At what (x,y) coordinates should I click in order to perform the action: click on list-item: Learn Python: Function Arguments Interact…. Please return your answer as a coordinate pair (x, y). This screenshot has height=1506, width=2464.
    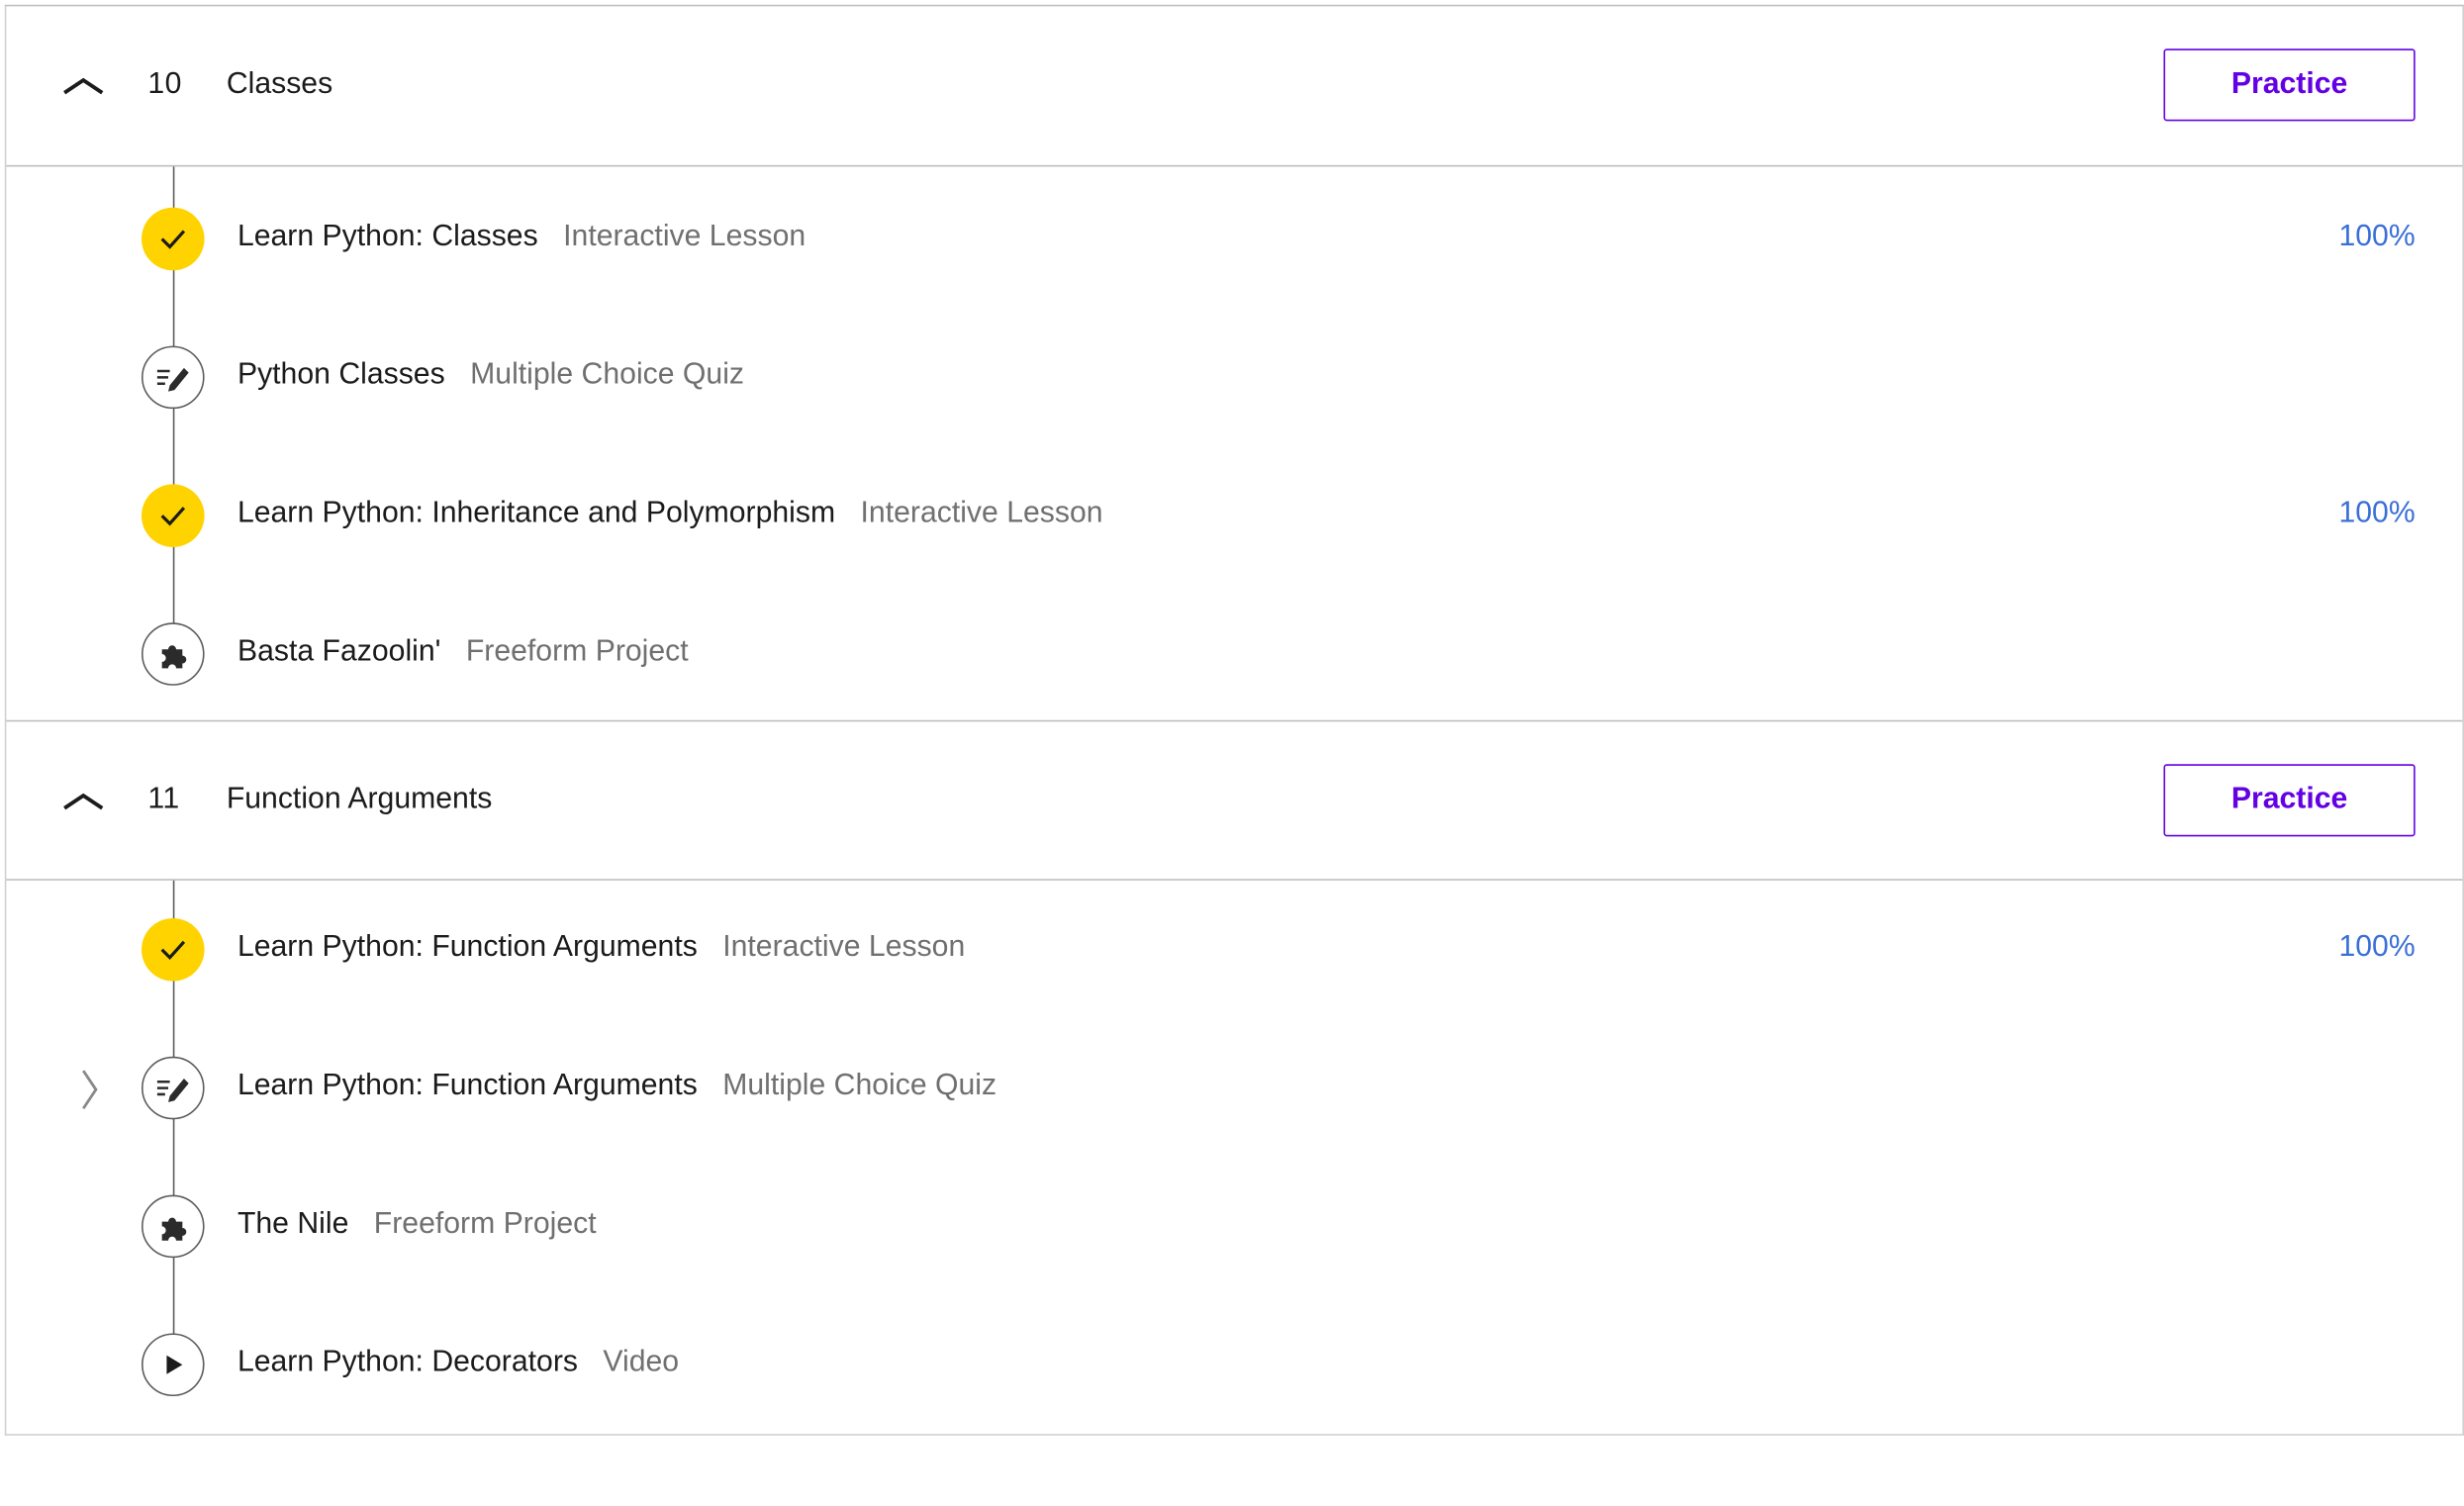
    Looking at the image, I should click on (1234, 950).